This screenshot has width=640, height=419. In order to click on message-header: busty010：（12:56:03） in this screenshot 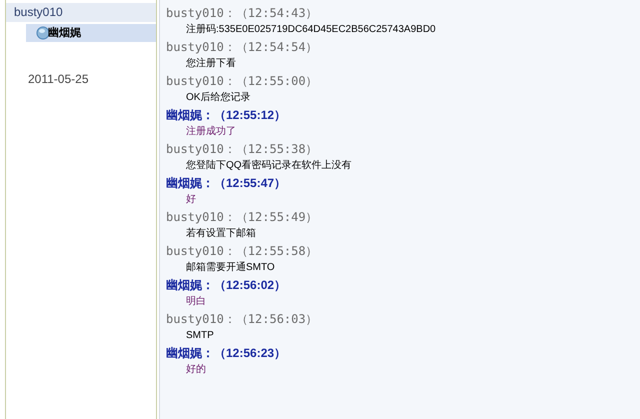, I will do `click(242, 319)`.